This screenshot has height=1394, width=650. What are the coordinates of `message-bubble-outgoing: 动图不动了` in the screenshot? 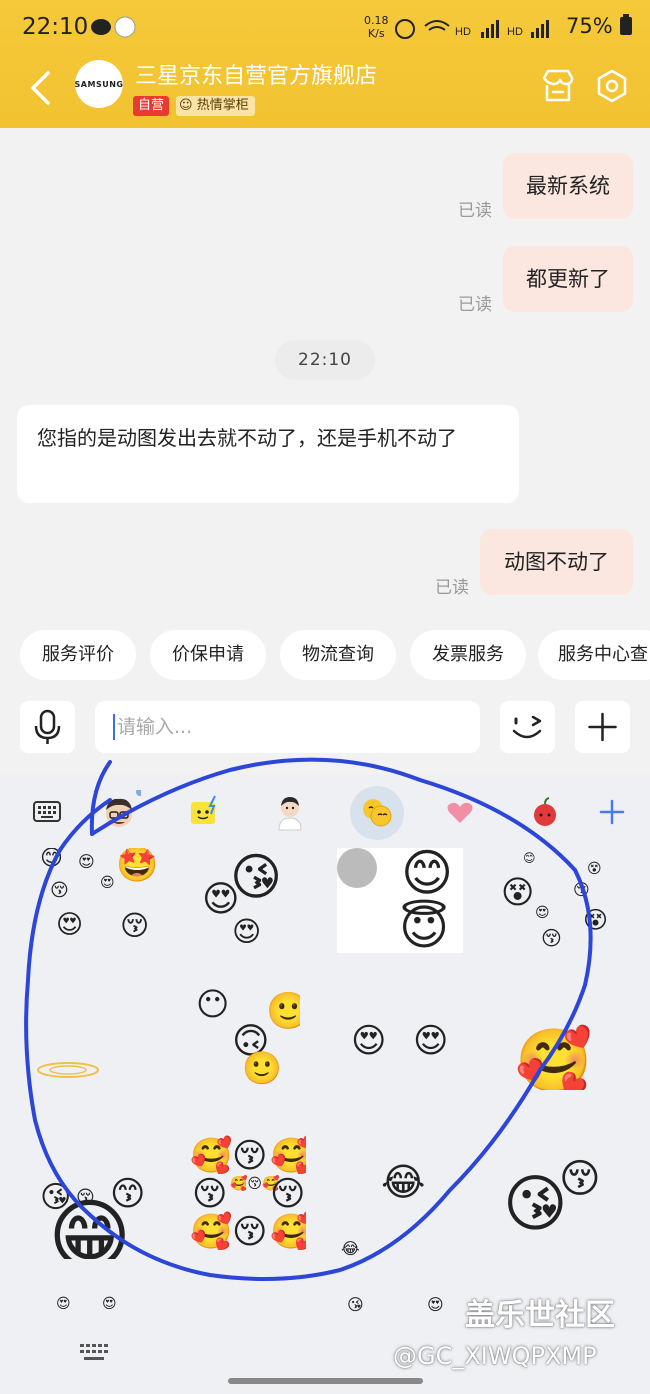 It's located at (556, 562).